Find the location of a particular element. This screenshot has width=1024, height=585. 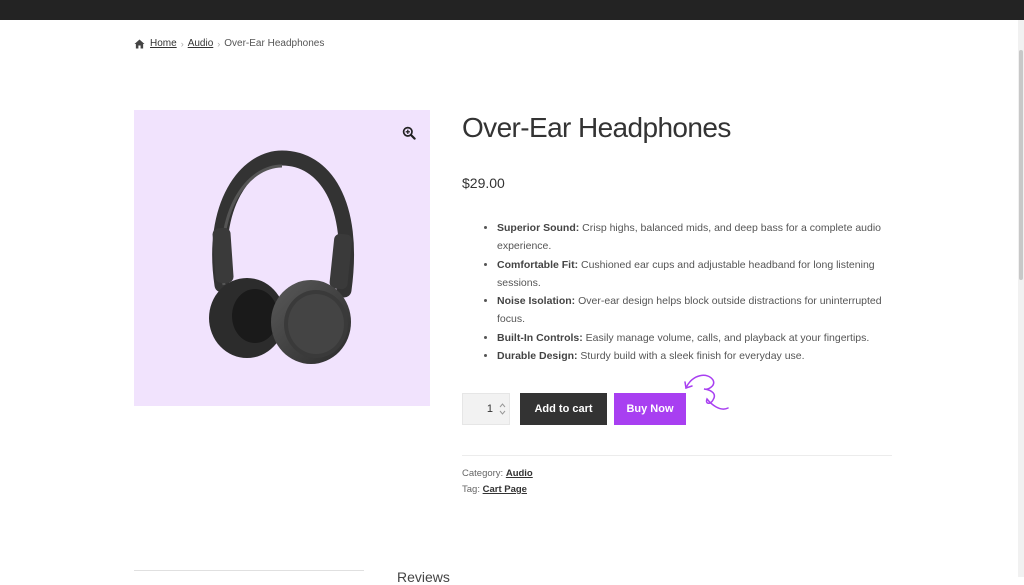

product-category: Category: Audio is located at coordinates (497, 473).